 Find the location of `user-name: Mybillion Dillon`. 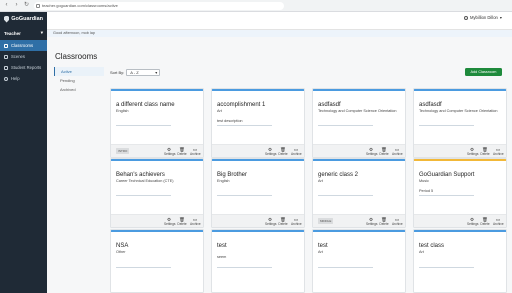

user-name: Mybillion Dillon is located at coordinates (483, 17).